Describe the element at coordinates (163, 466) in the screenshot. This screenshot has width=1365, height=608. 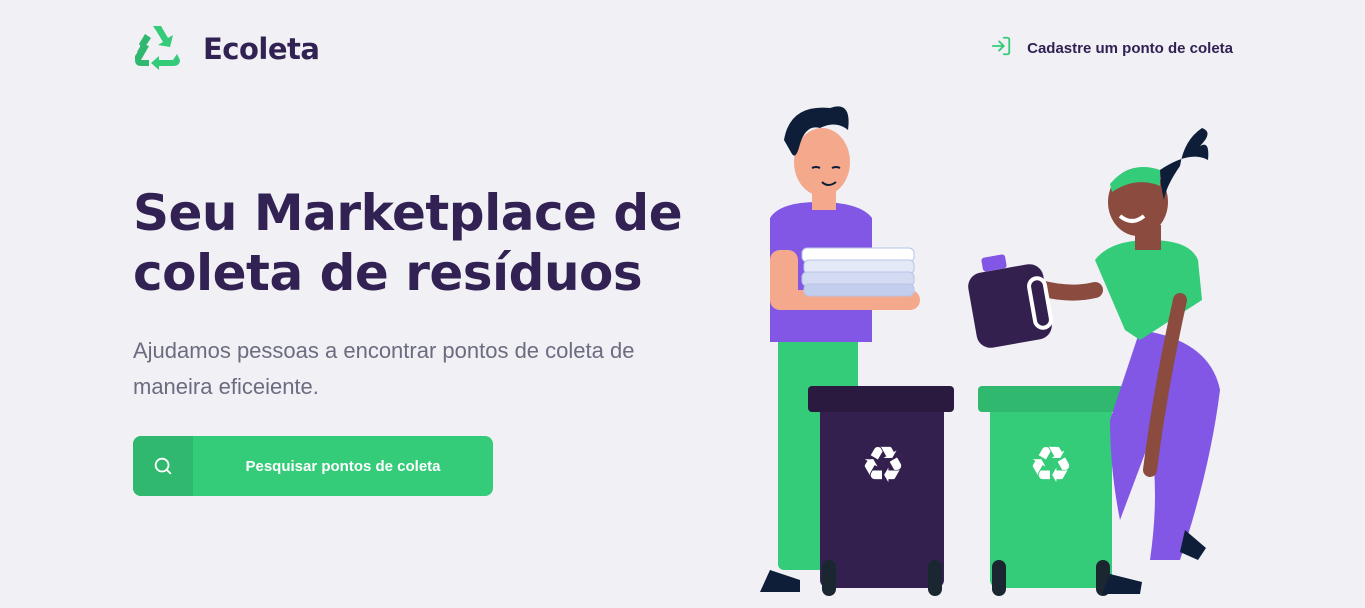
I see `search-icon` at that location.